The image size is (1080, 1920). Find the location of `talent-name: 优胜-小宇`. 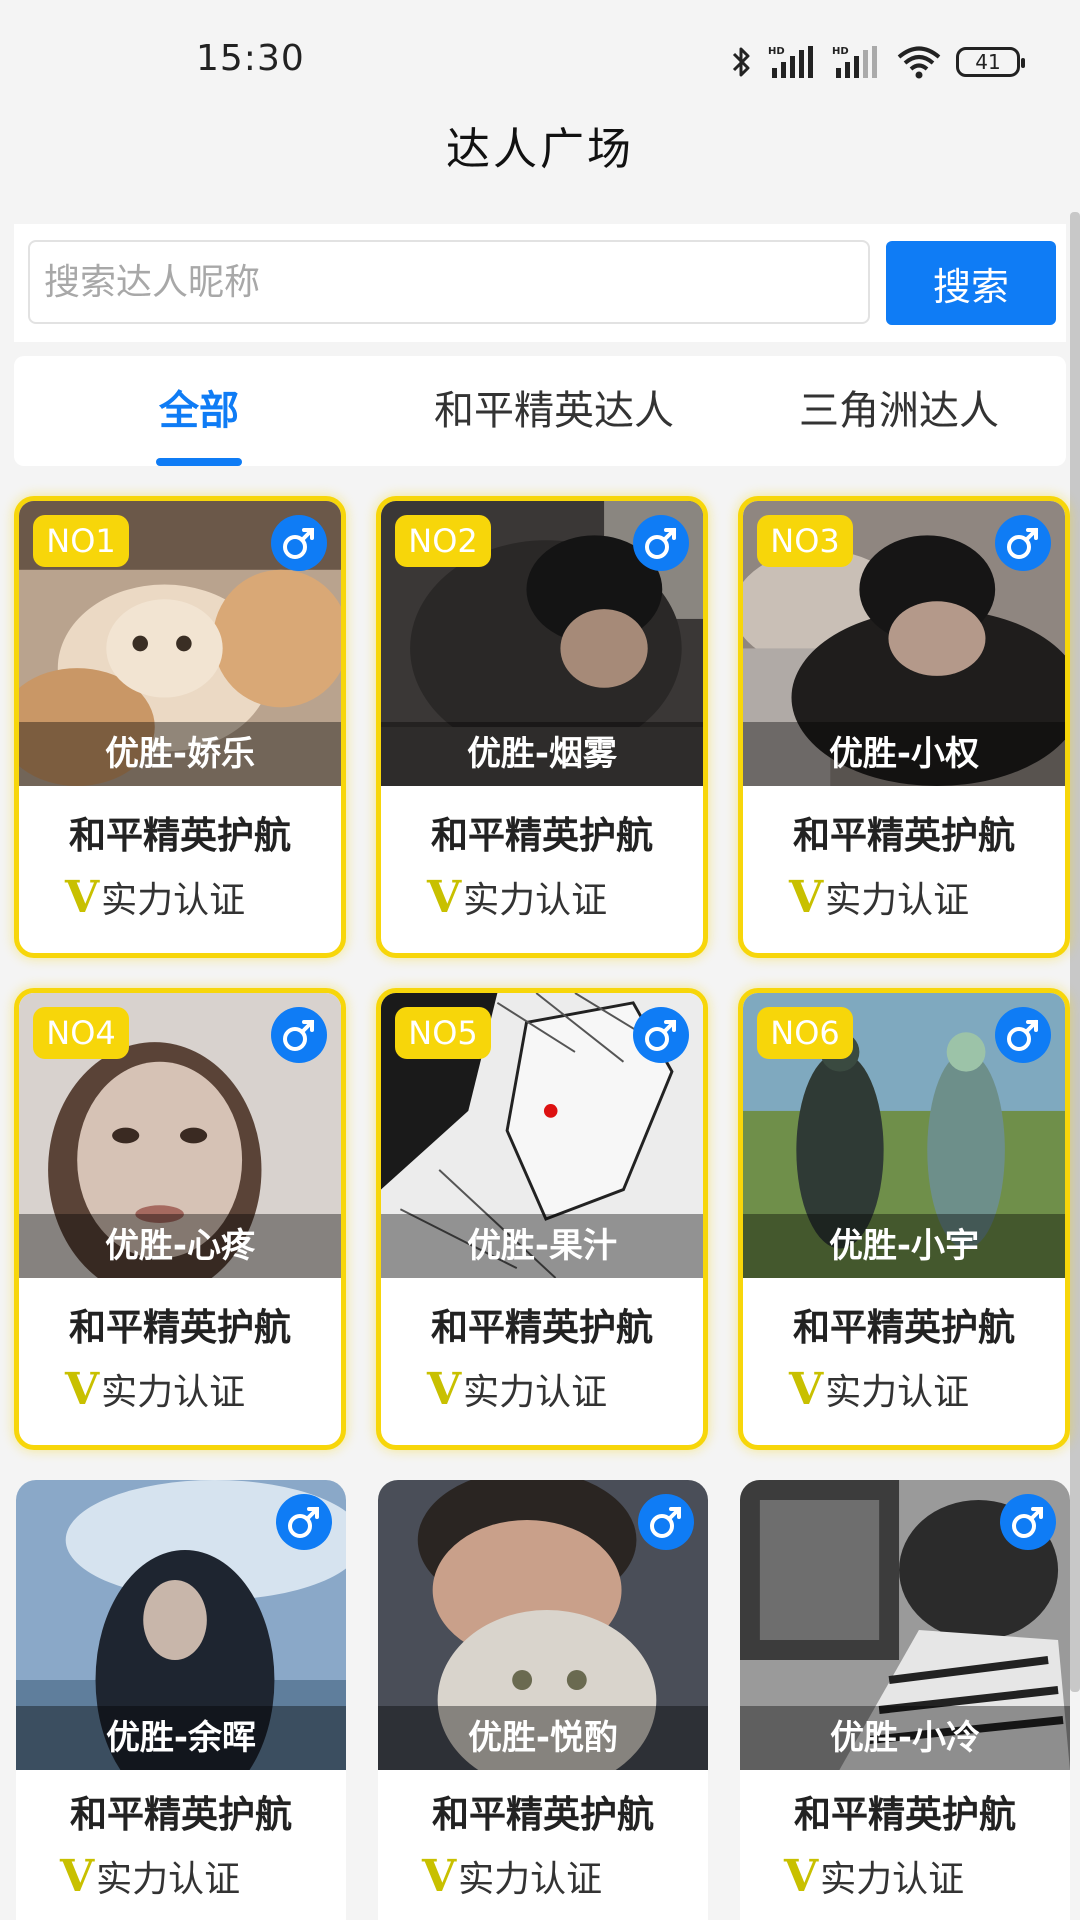

talent-name: 优胜-小宇 is located at coordinates (904, 1246).